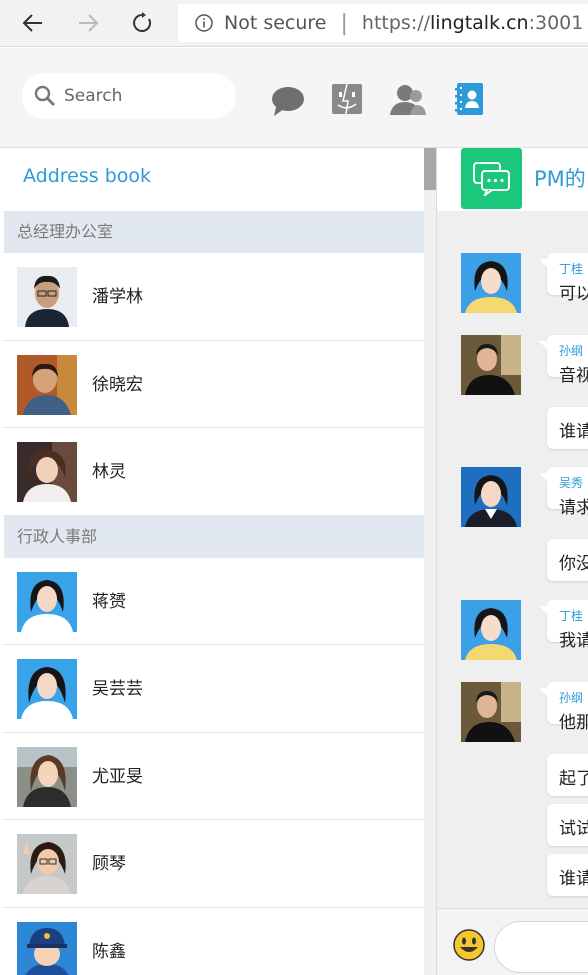 The width and height of the screenshot is (588, 975). Describe the element at coordinates (563, 360) in the screenshot. I see `message-bubble: 孙纲 音视` at that location.